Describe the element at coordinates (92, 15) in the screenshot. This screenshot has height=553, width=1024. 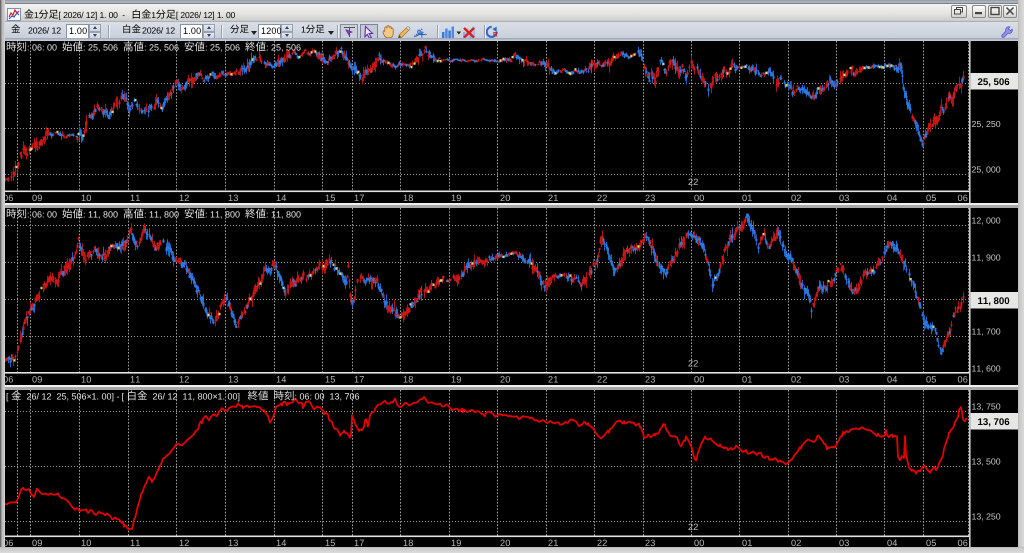
I see `svg-text: [2026/12]1.00-` at that location.